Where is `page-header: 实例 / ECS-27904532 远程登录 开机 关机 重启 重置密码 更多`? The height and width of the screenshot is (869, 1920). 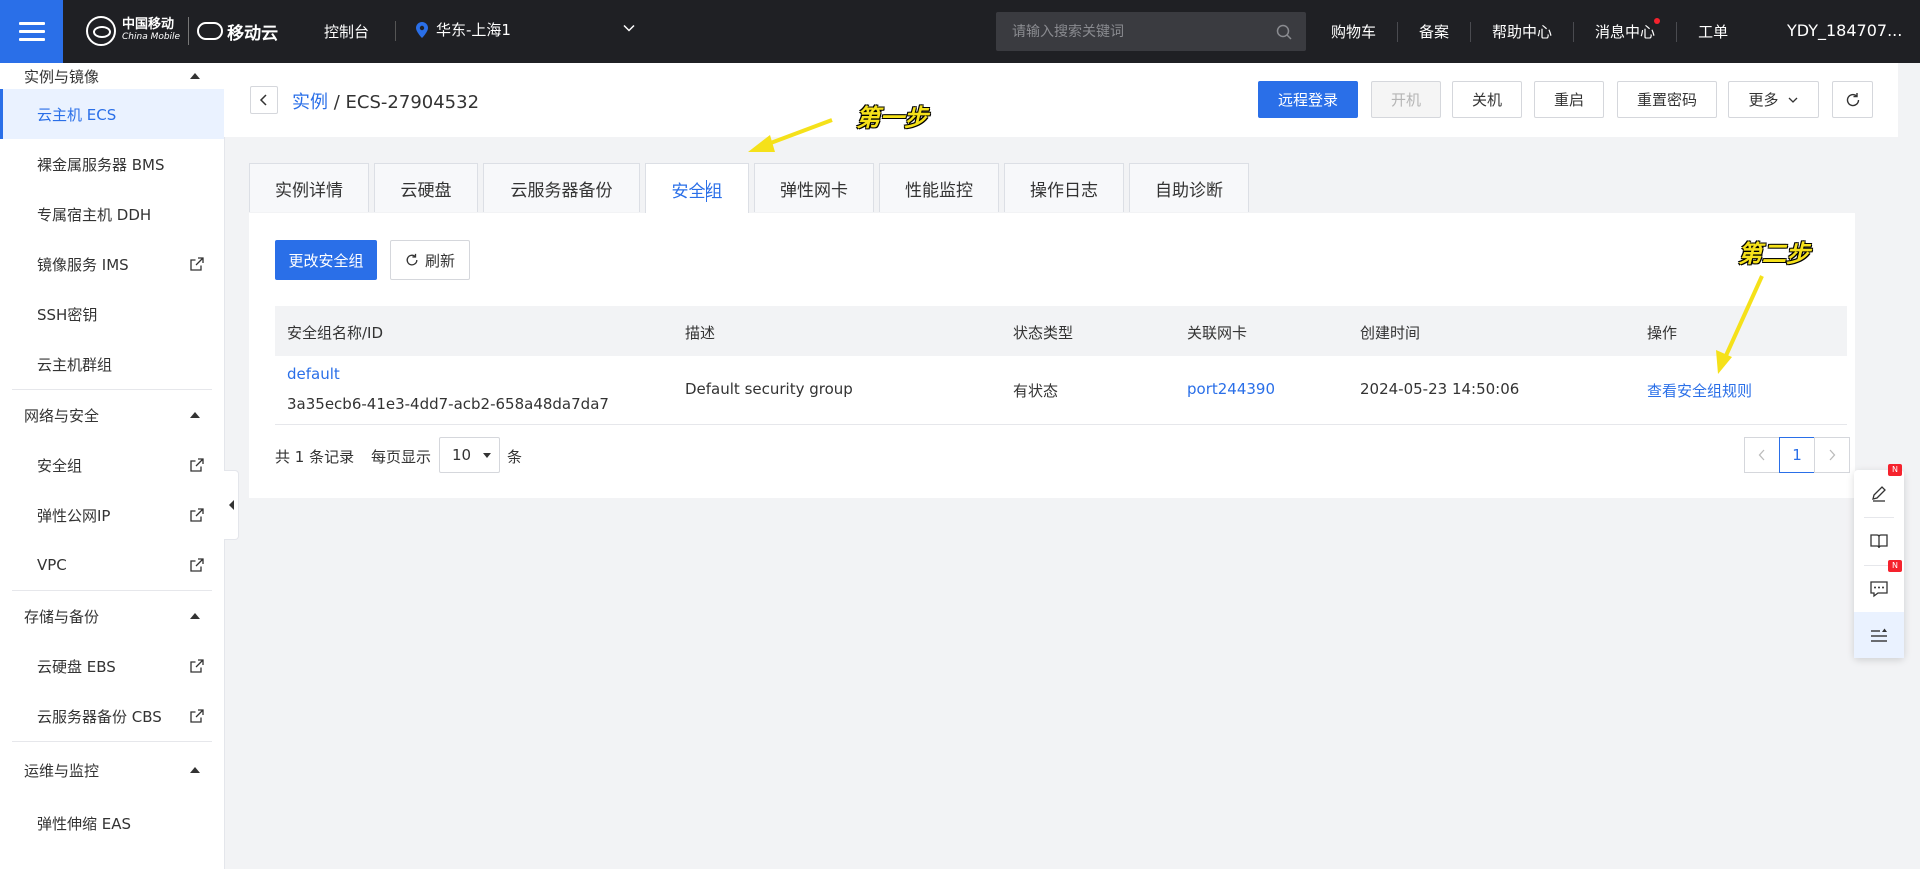
page-header: 实例 / ECS-27904532 远程登录 开机 关机 重启 重置密码 更多 is located at coordinates (1062, 100).